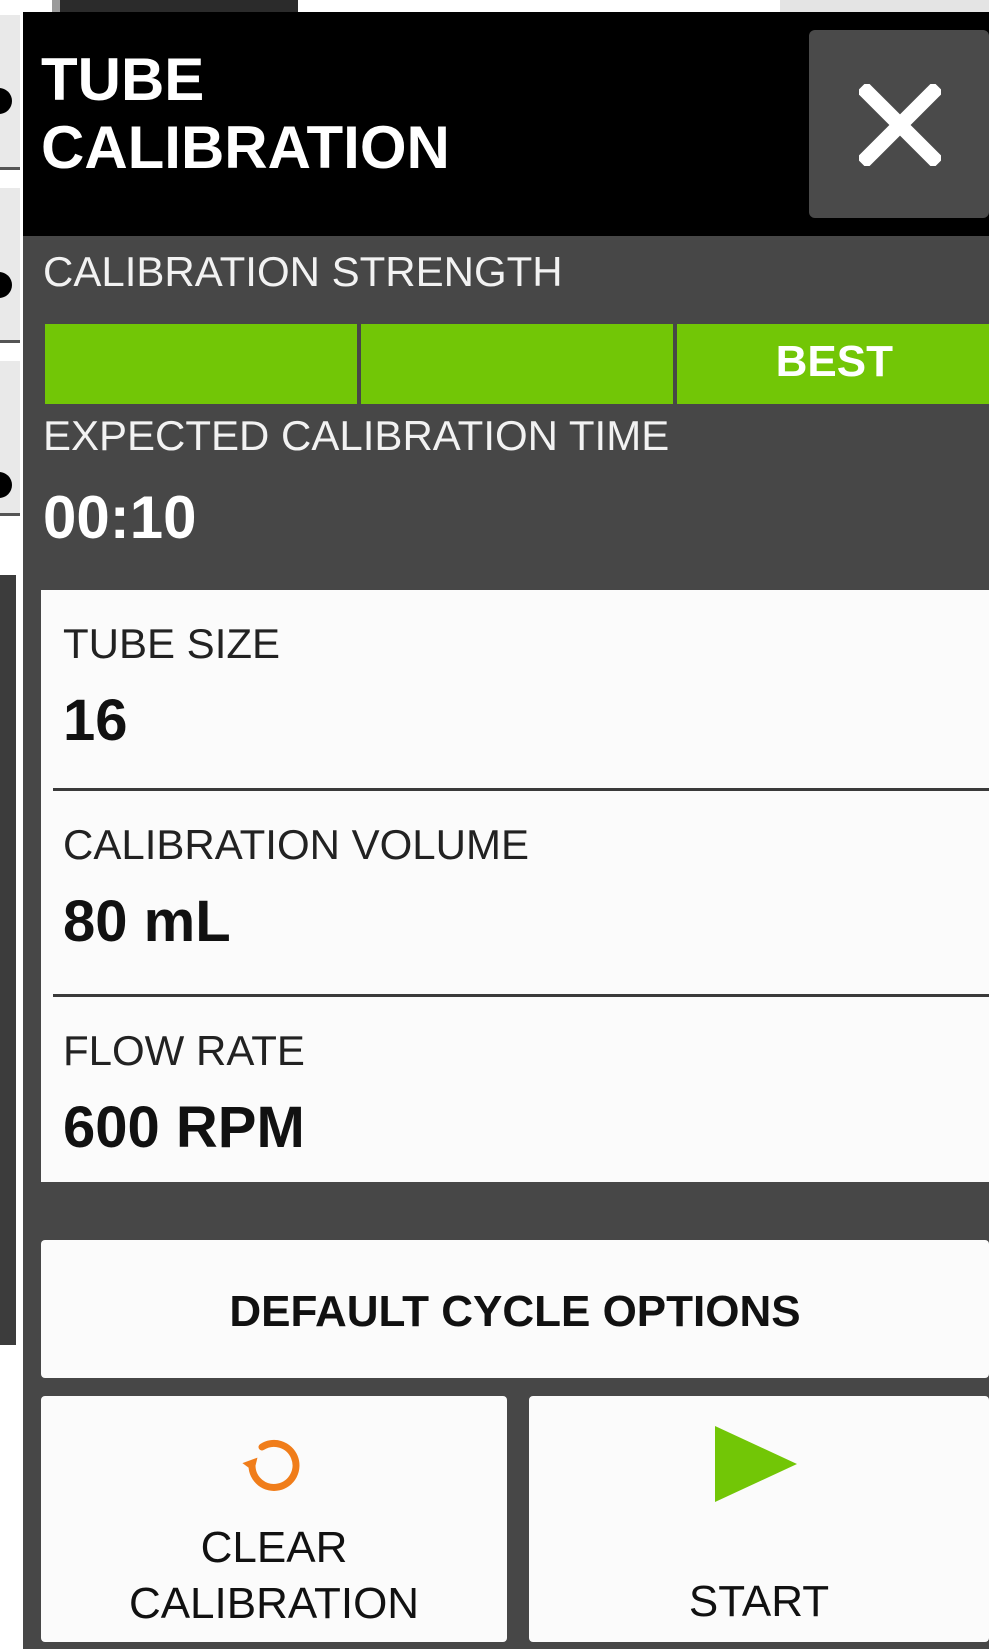 This screenshot has height=1649, width=989. I want to click on strength-segment: BEST, so click(833, 364).